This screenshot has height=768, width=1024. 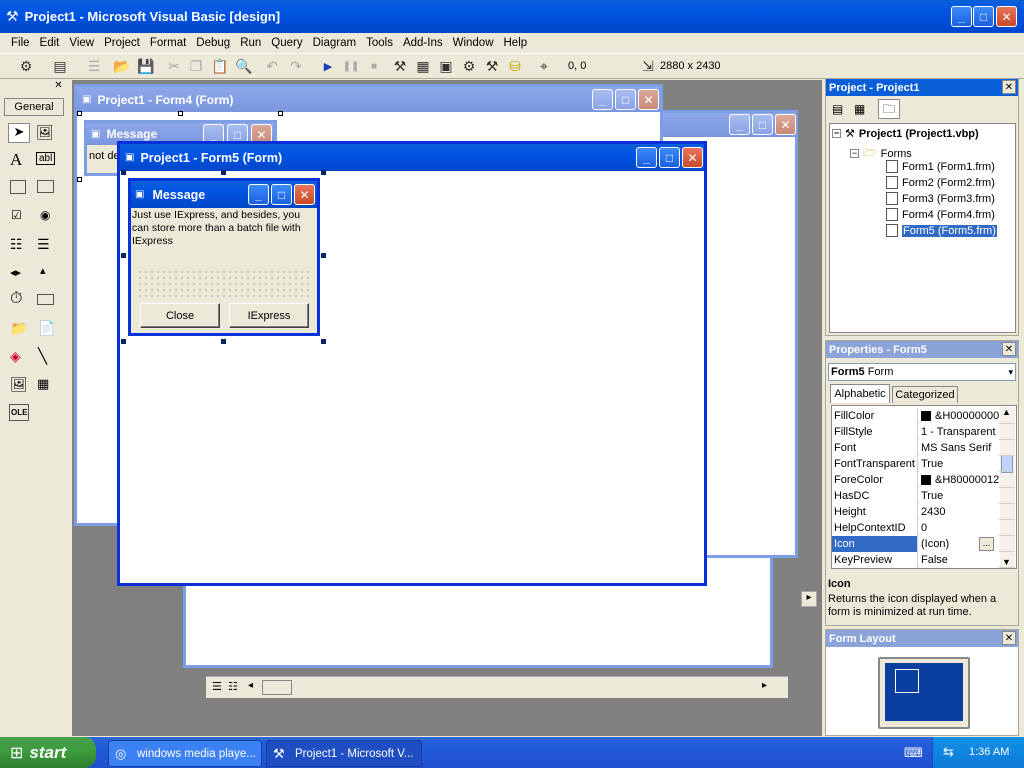 I want to click on iexpress-button-control: IExpress, so click(x=269, y=315).